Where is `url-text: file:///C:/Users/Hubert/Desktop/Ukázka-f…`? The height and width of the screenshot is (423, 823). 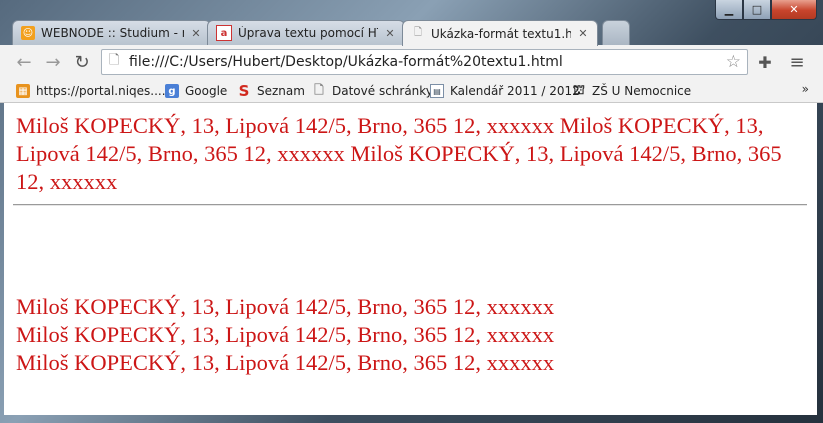
url-text: file:///C:/Users/Hubert/Desktop/Ukázka-f… is located at coordinates (346, 62).